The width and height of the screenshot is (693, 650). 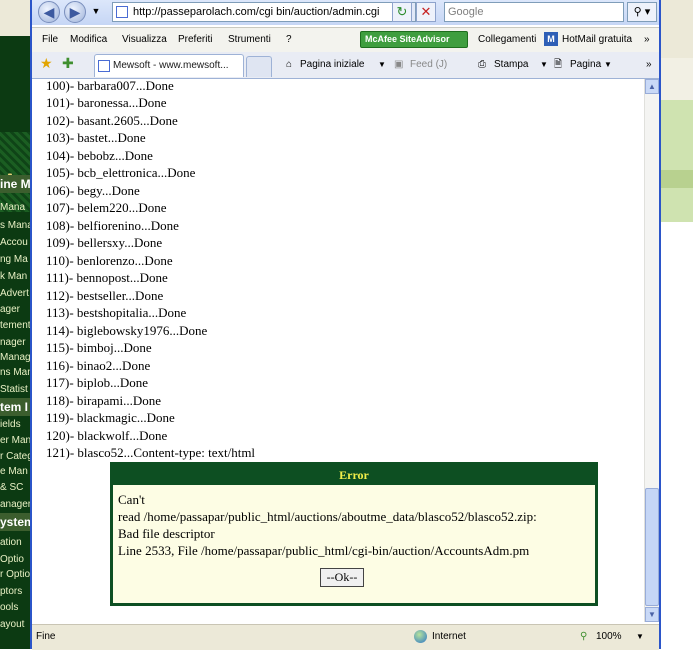 What do you see at coordinates (428, 65) in the screenshot?
I see `feed-button: Feed (J)` at bounding box center [428, 65].